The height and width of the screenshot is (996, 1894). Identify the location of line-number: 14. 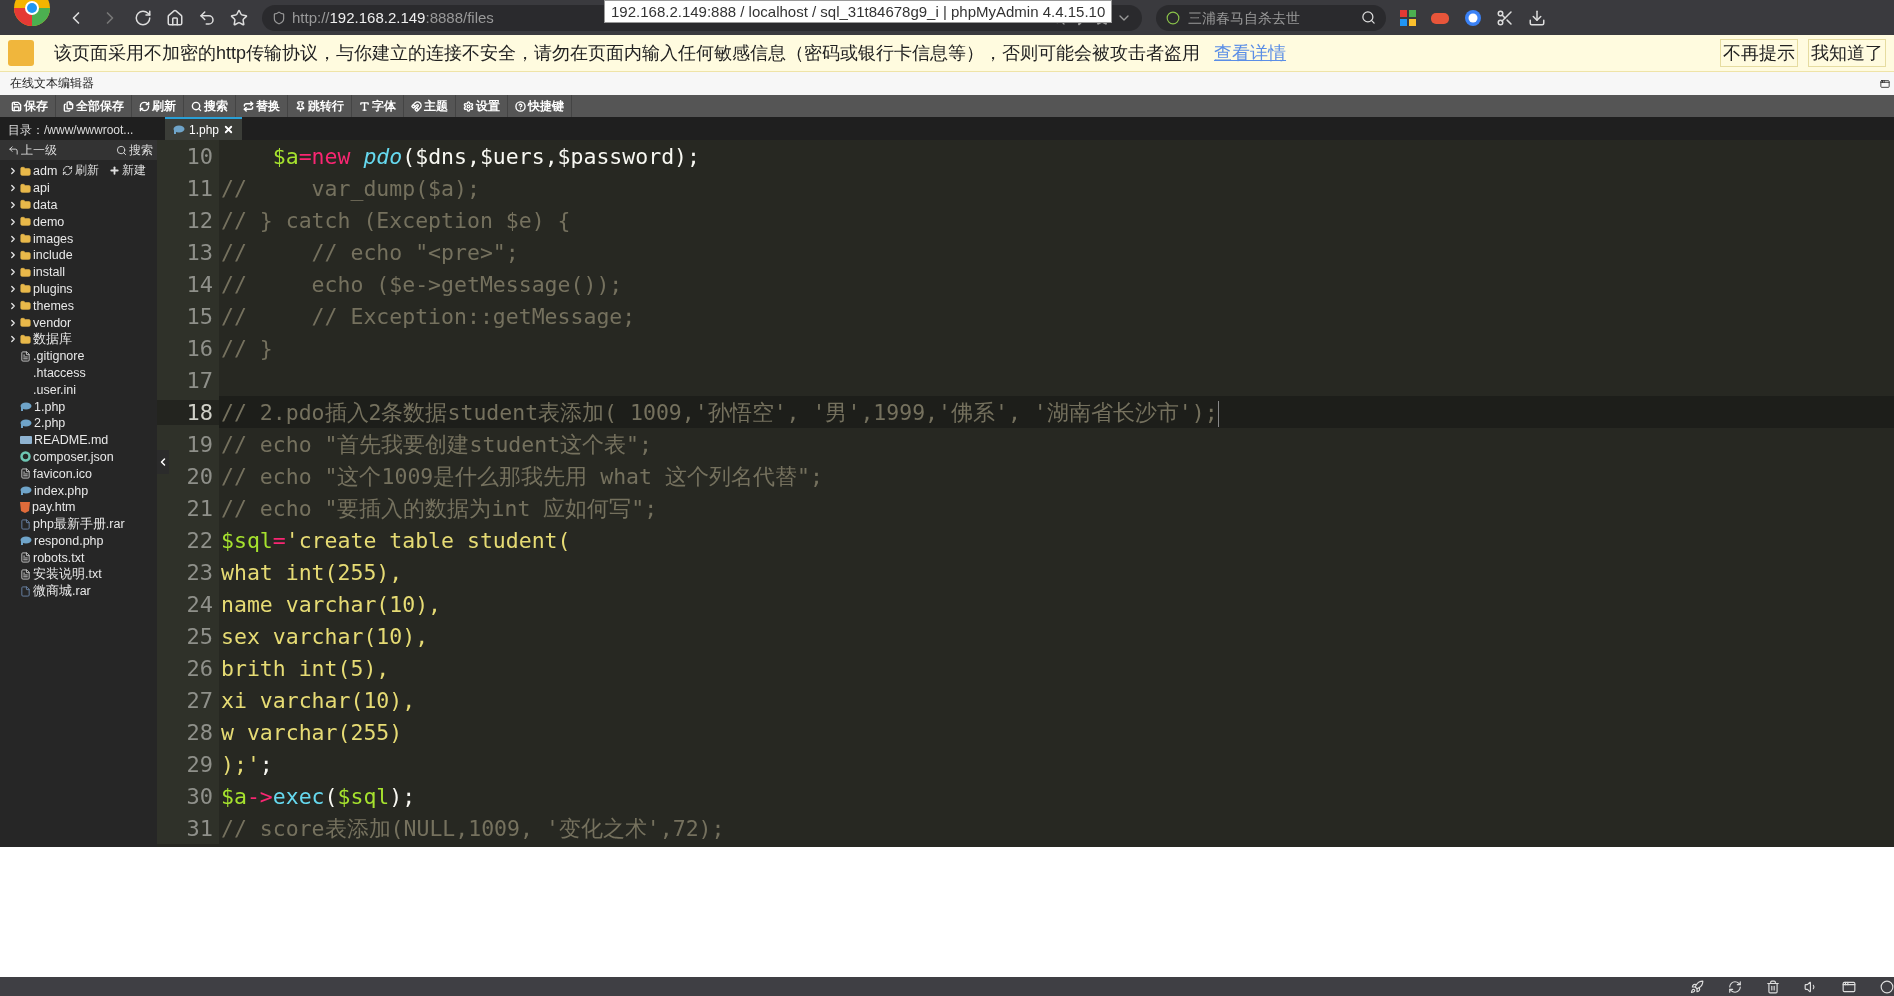
(199, 284).